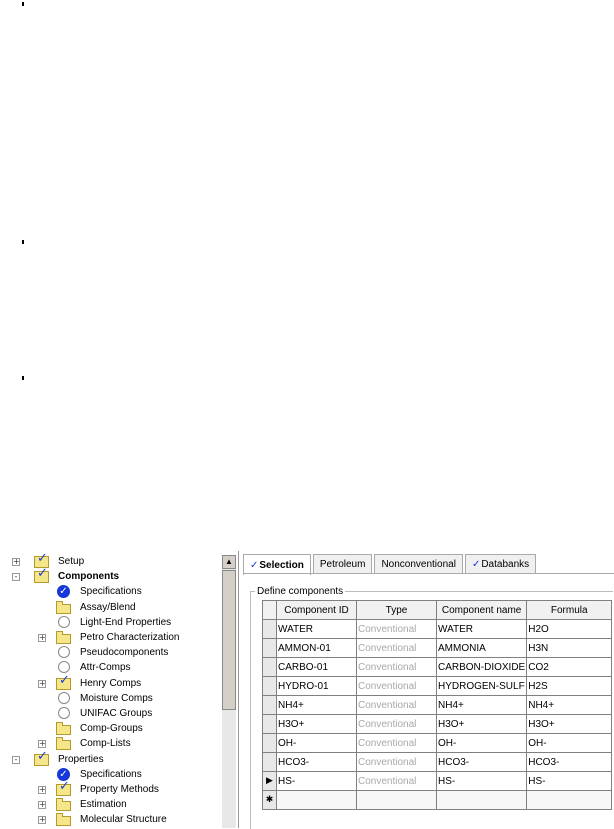 The height and width of the screenshot is (829, 614). What do you see at coordinates (104, 698) in the screenshot?
I see `tree-item: Moisture Comps` at bounding box center [104, 698].